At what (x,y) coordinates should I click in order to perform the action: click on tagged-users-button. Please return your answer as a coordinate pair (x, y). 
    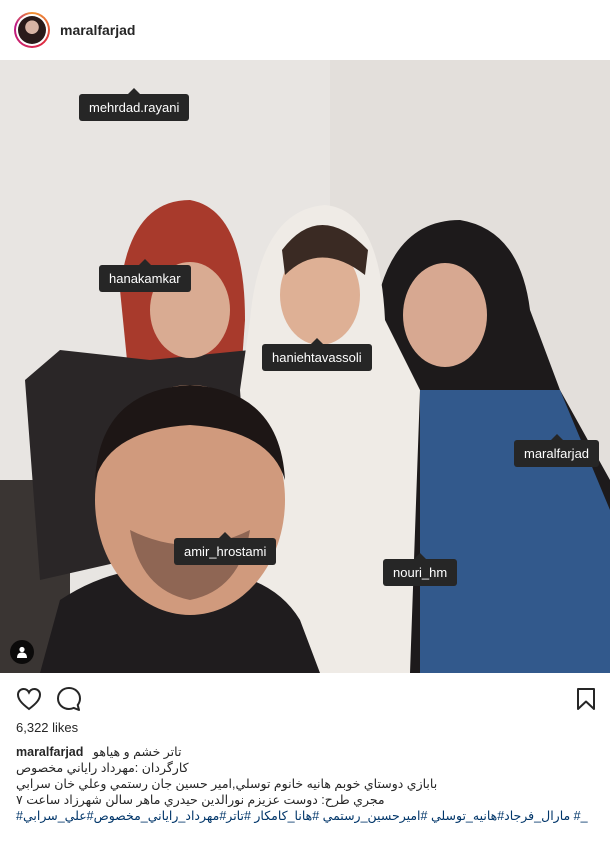
    Looking at the image, I should click on (22, 652).